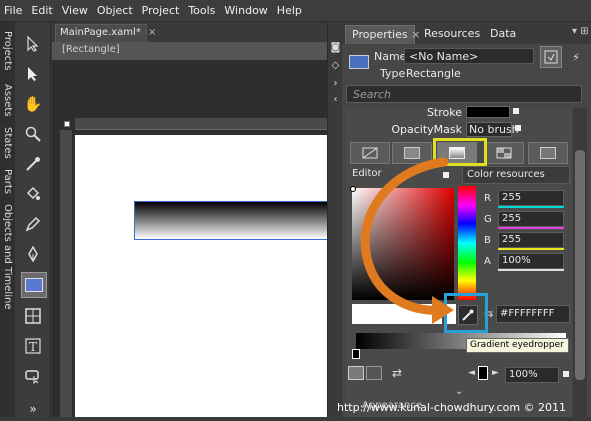 This screenshot has height=421, width=591. I want to click on tile-brush-button, so click(504, 153).